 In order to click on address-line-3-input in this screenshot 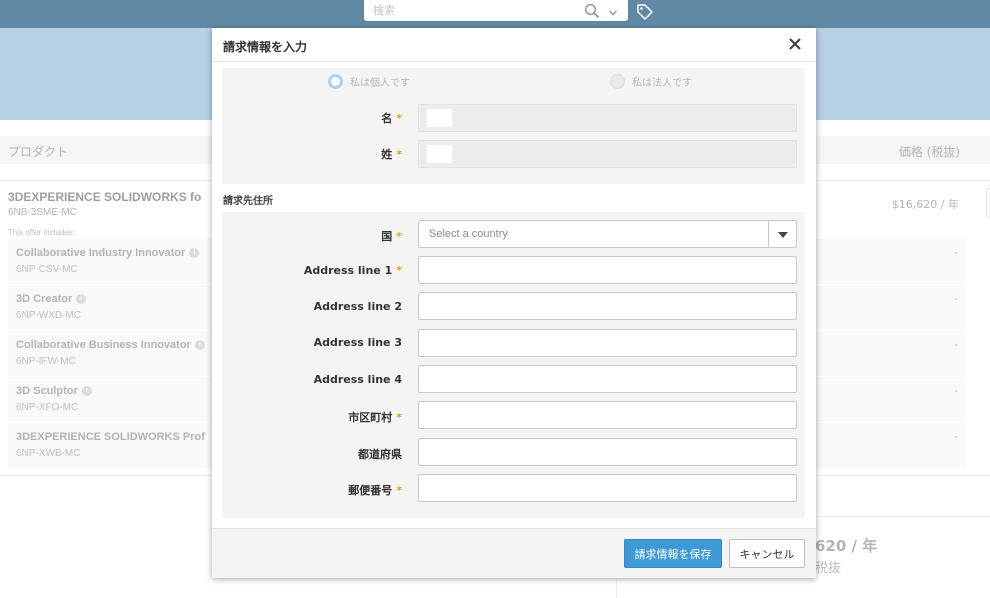, I will do `click(607, 343)`.